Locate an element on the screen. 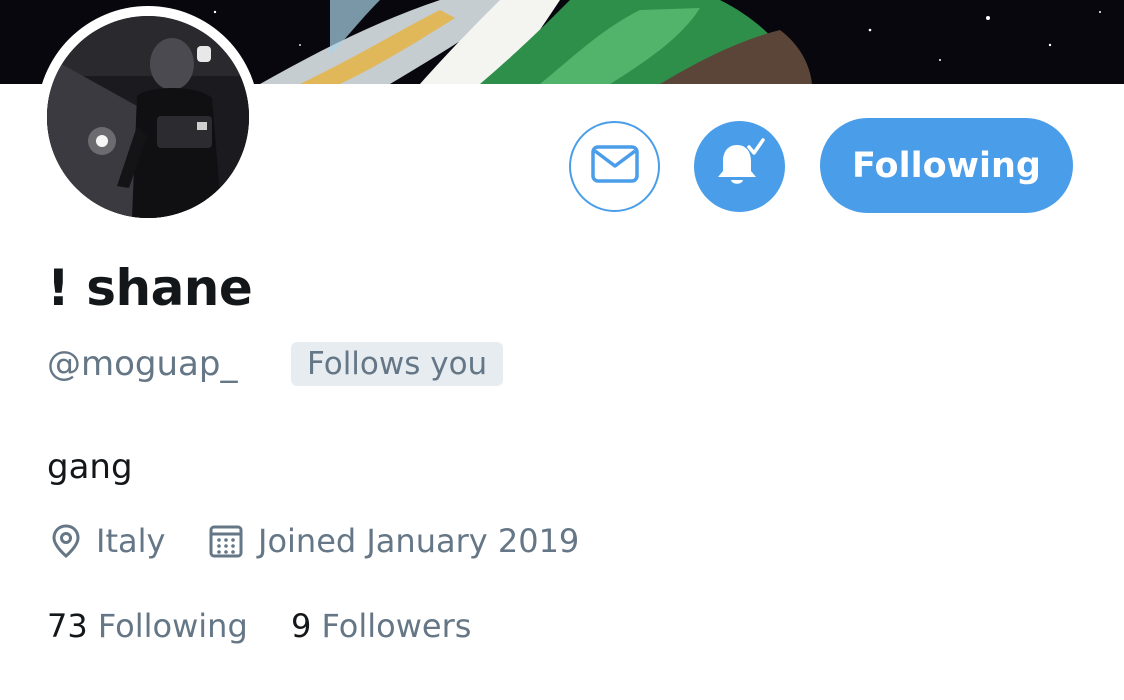 Image resolution: width=1124 pixels, height=700 pixels. followers-label: Followers is located at coordinates (396, 626).